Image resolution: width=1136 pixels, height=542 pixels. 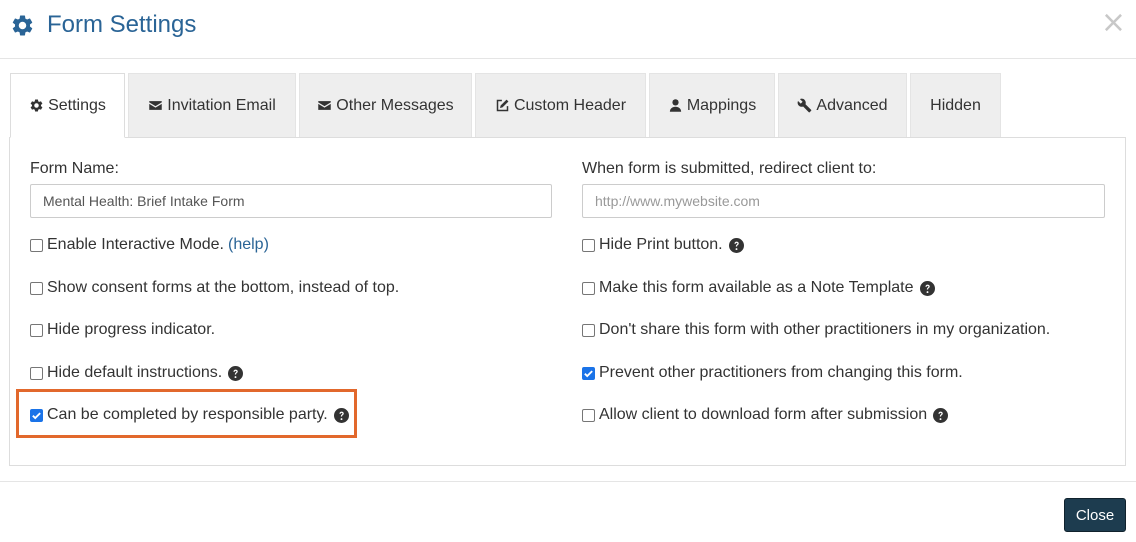 What do you see at coordinates (248, 245) in the screenshot?
I see `help-link: (help)` at bounding box center [248, 245].